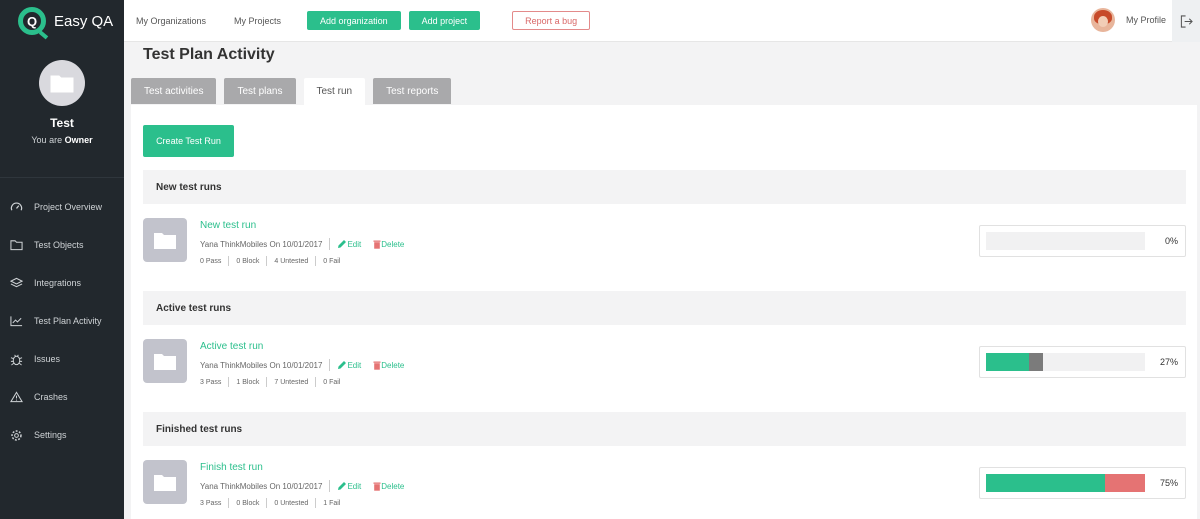  I want to click on section-heading-new: New test runs, so click(664, 187).